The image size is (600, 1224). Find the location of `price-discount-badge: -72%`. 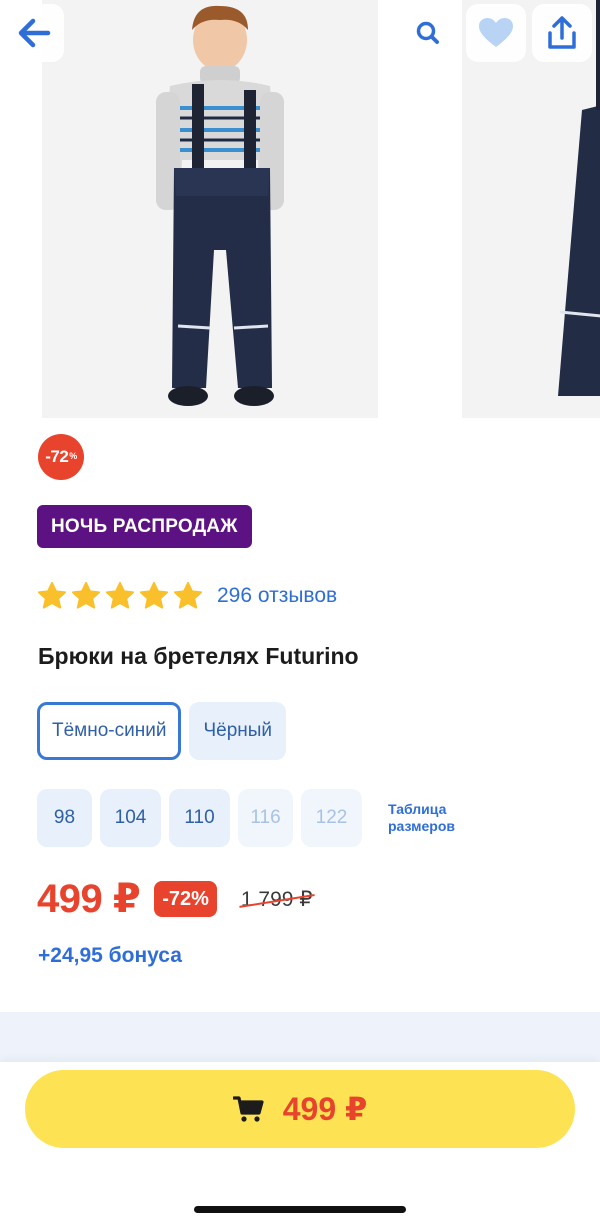

price-discount-badge: -72% is located at coordinates (185, 899).